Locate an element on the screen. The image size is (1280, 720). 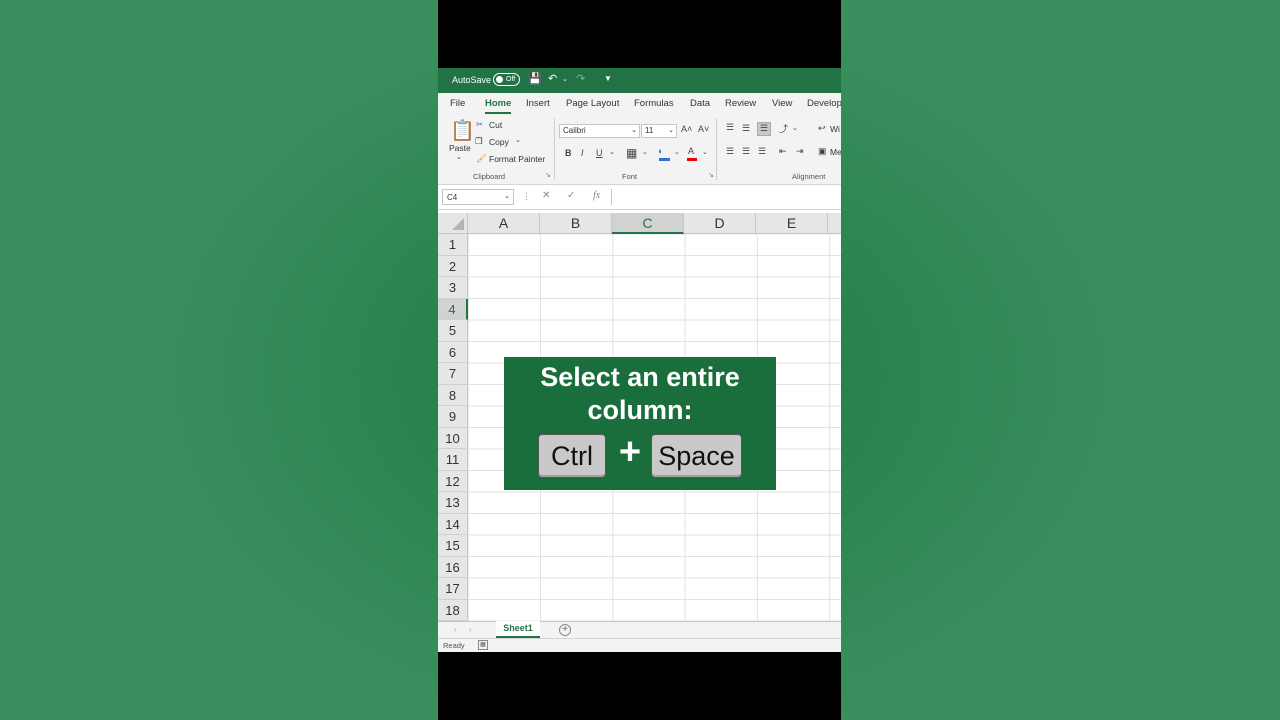
underline-dropdown-icon: ⌄ is located at coordinates (612, 152).